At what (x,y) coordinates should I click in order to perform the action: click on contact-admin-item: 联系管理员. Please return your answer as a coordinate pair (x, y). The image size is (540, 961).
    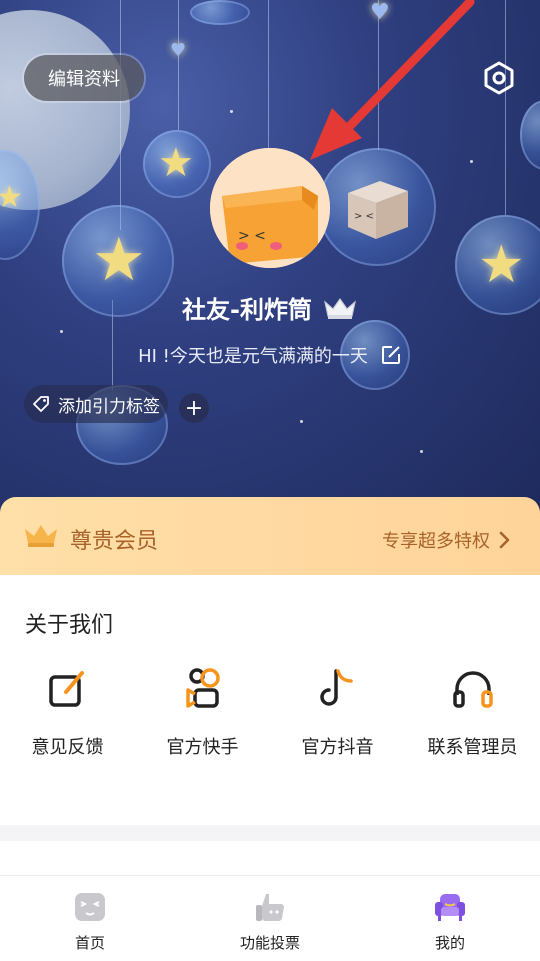
    Looking at the image, I should click on (472, 712).